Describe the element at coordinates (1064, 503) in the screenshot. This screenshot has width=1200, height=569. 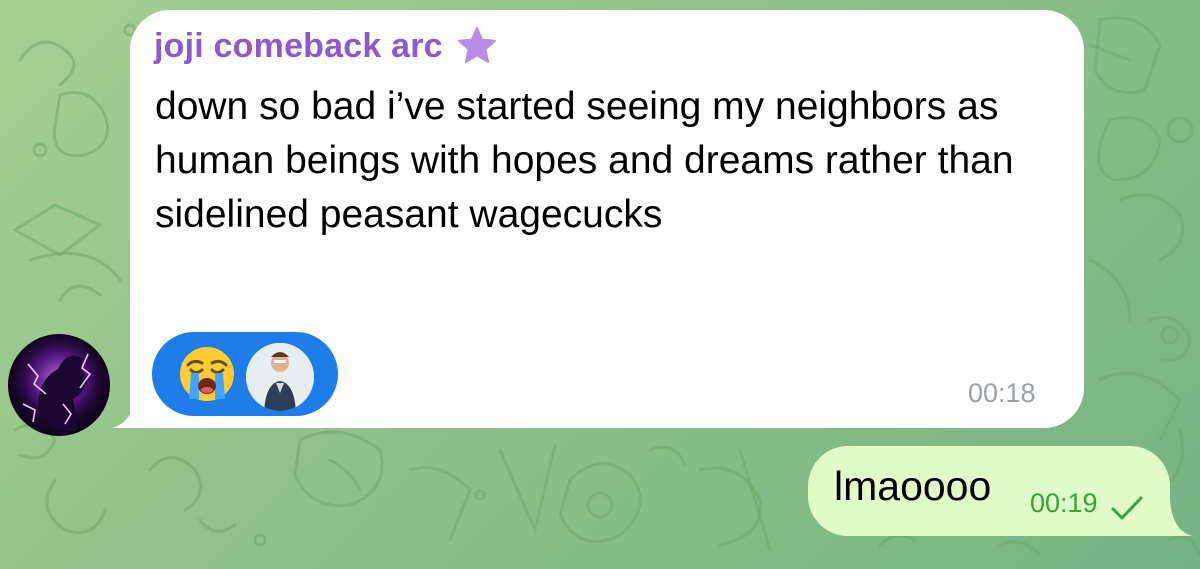
I see `outgoing-timestamp: 00:19` at that location.